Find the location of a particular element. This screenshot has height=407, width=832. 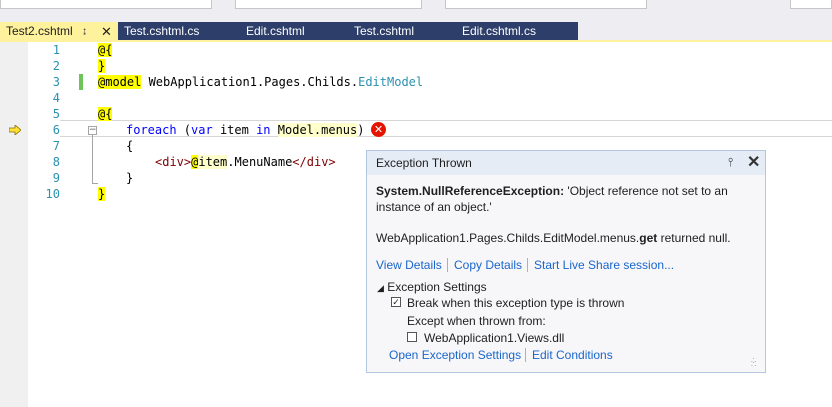

code-text: } is located at coordinates (130, 178).